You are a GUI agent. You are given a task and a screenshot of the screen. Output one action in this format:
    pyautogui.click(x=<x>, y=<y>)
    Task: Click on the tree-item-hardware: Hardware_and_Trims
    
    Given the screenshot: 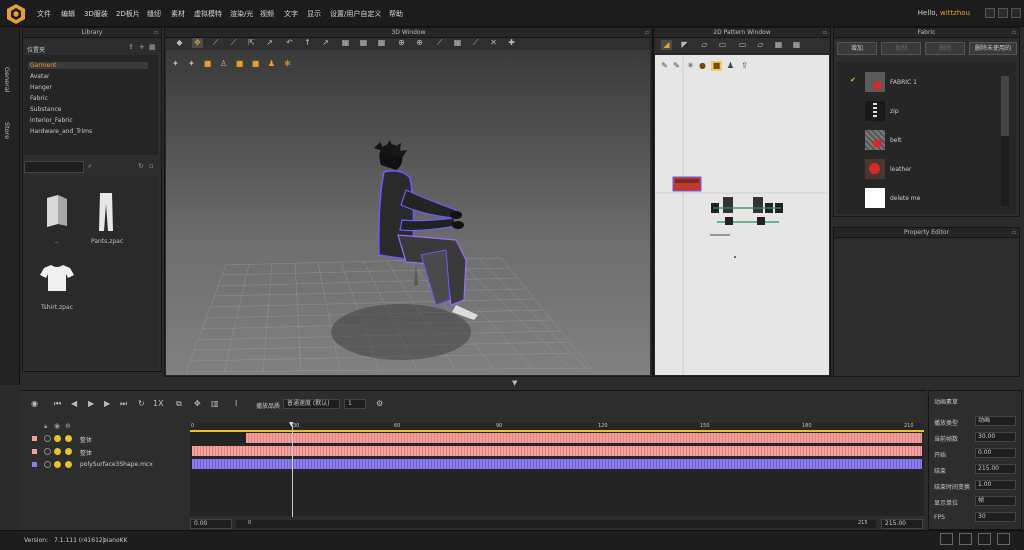 What is the action you would take?
    pyautogui.click(x=61, y=131)
    